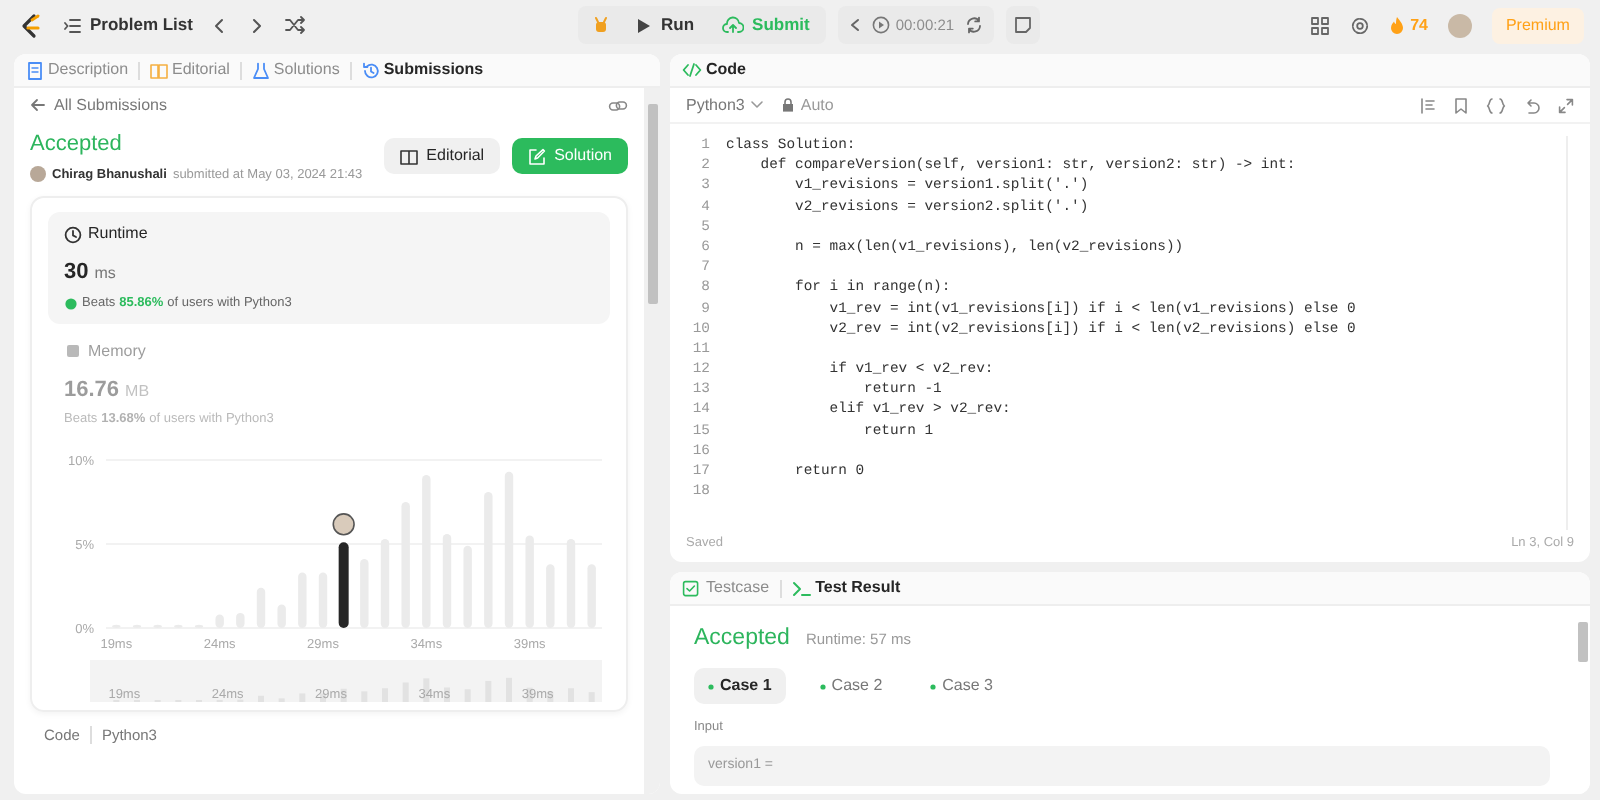  What do you see at coordinates (105, 274) in the screenshot?
I see `stat-unit: ms` at bounding box center [105, 274].